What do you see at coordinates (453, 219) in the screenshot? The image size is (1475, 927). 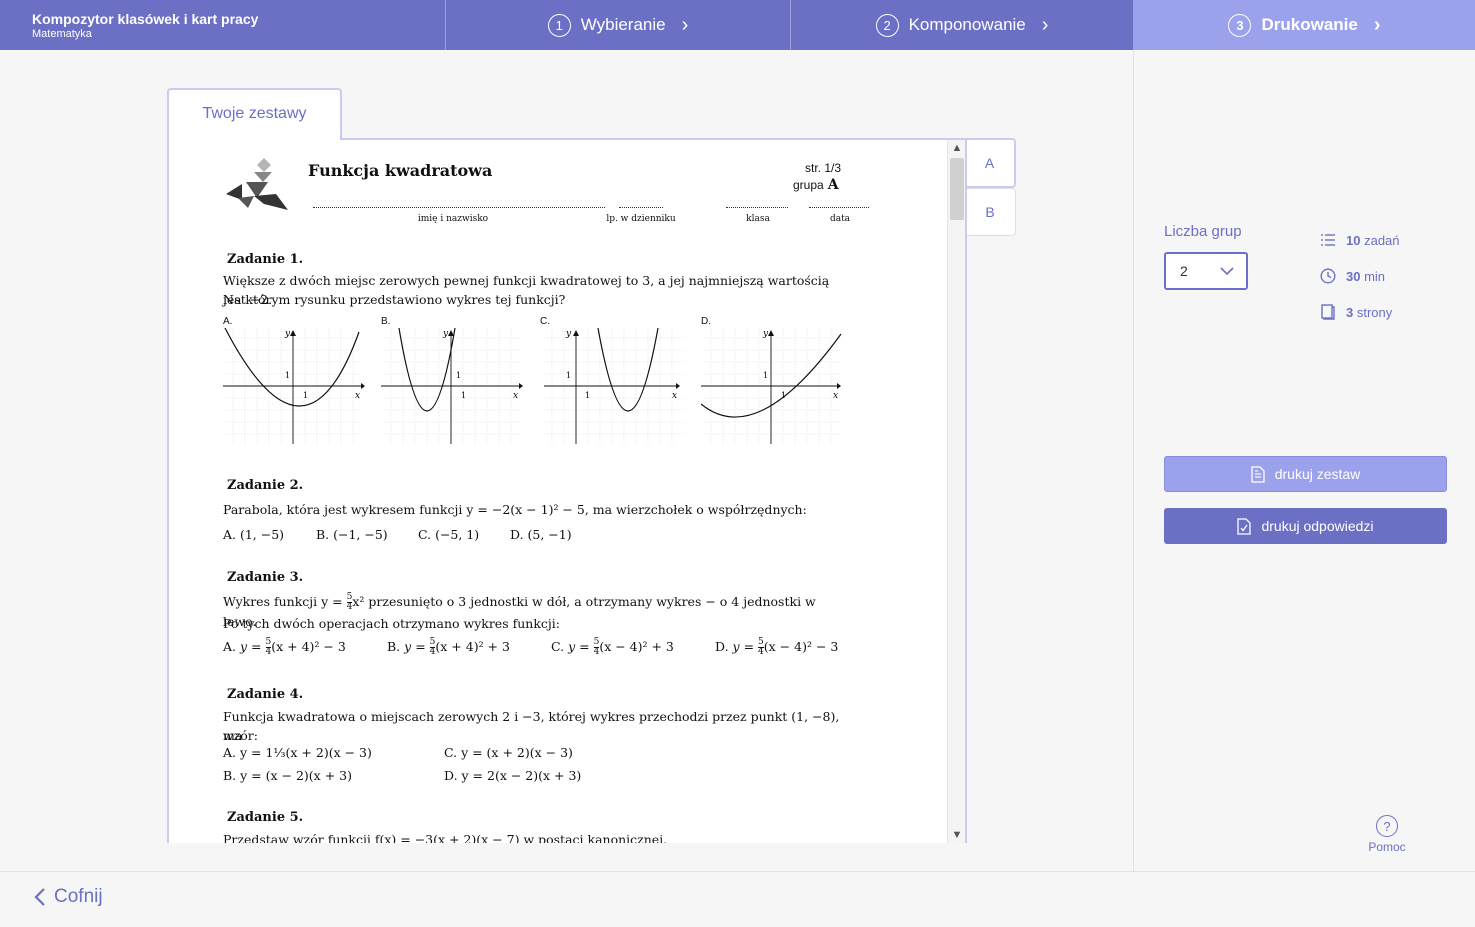 I see `field-label: imię i nazwisko` at bounding box center [453, 219].